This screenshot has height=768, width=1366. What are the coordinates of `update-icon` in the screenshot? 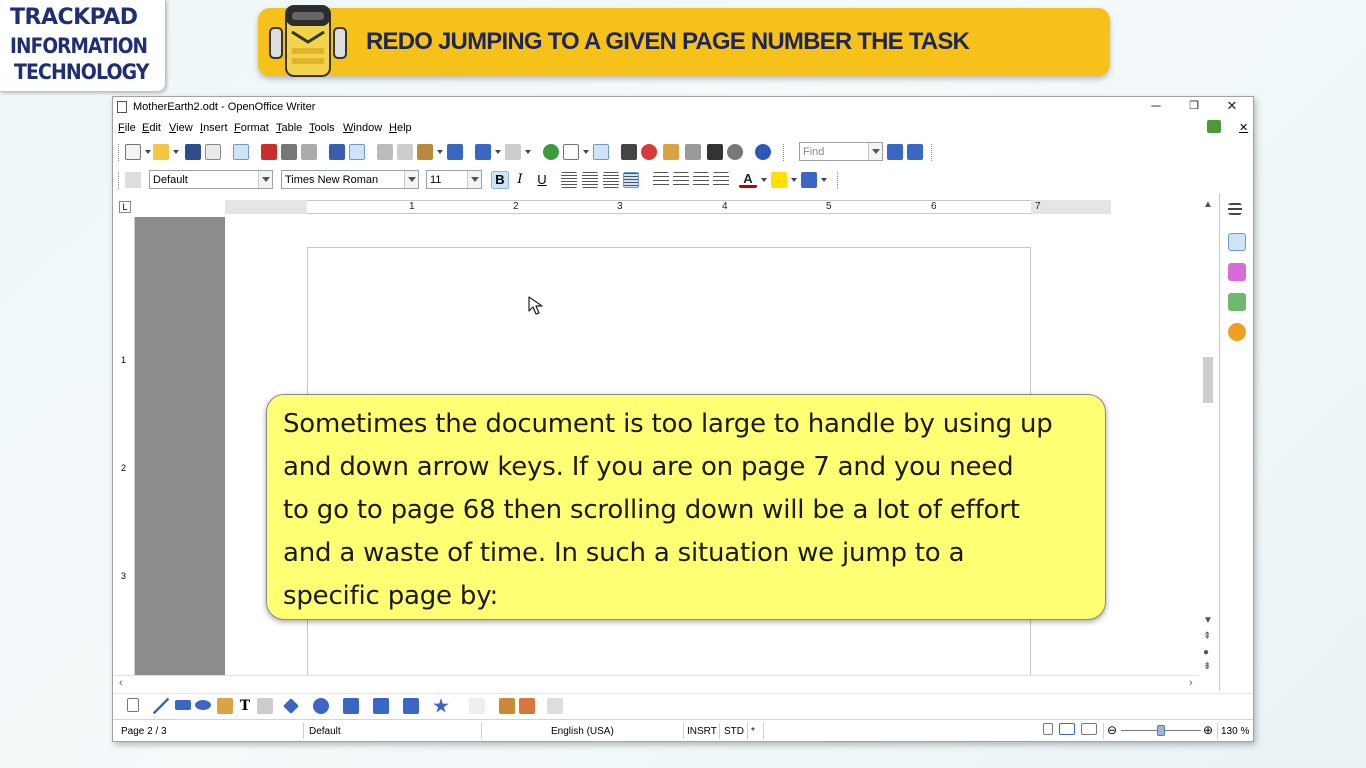 It's located at (1214, 126).